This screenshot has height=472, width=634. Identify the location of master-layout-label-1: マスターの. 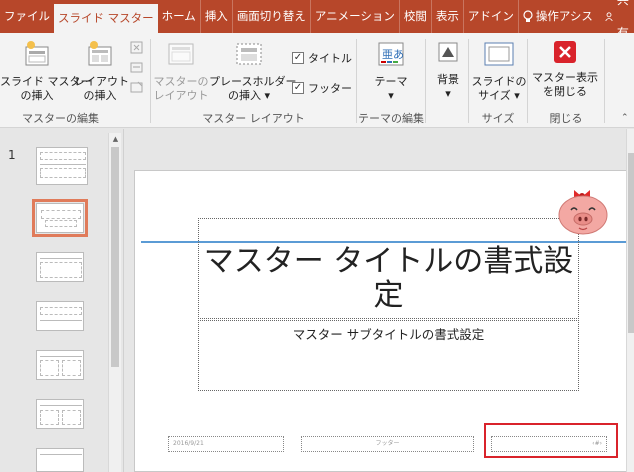
(181, 81).